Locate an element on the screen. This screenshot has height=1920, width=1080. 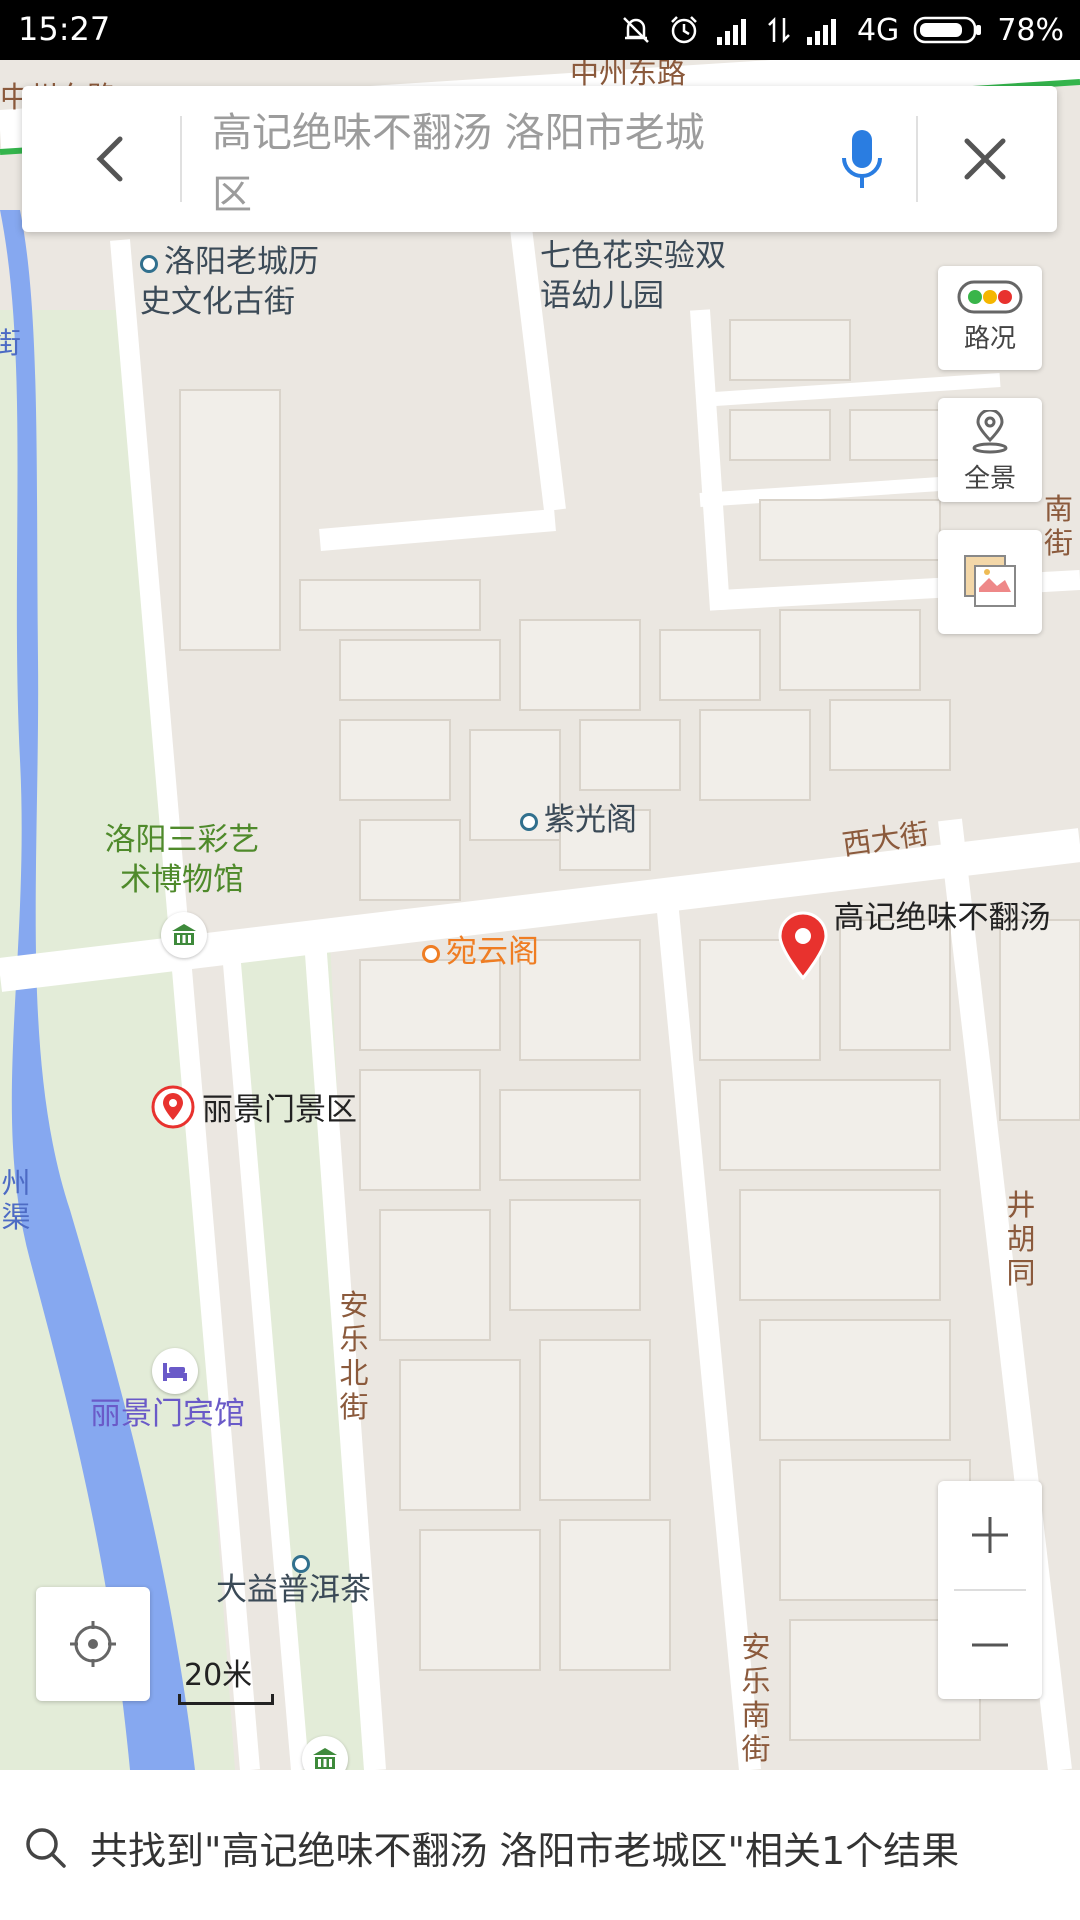
search-card: 高记绝味不翻汤 洛阳市老城区 is located at coordinates (539, 159).